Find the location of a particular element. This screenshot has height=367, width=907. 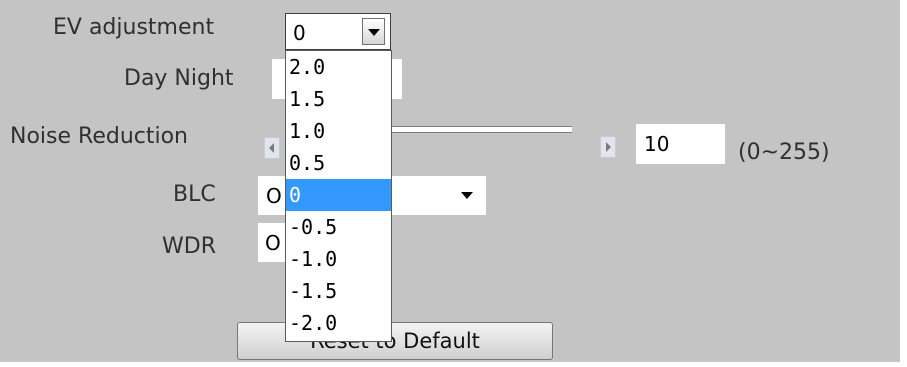

noise-reduction-range: (0~255) is located at coordinates (784, 152).